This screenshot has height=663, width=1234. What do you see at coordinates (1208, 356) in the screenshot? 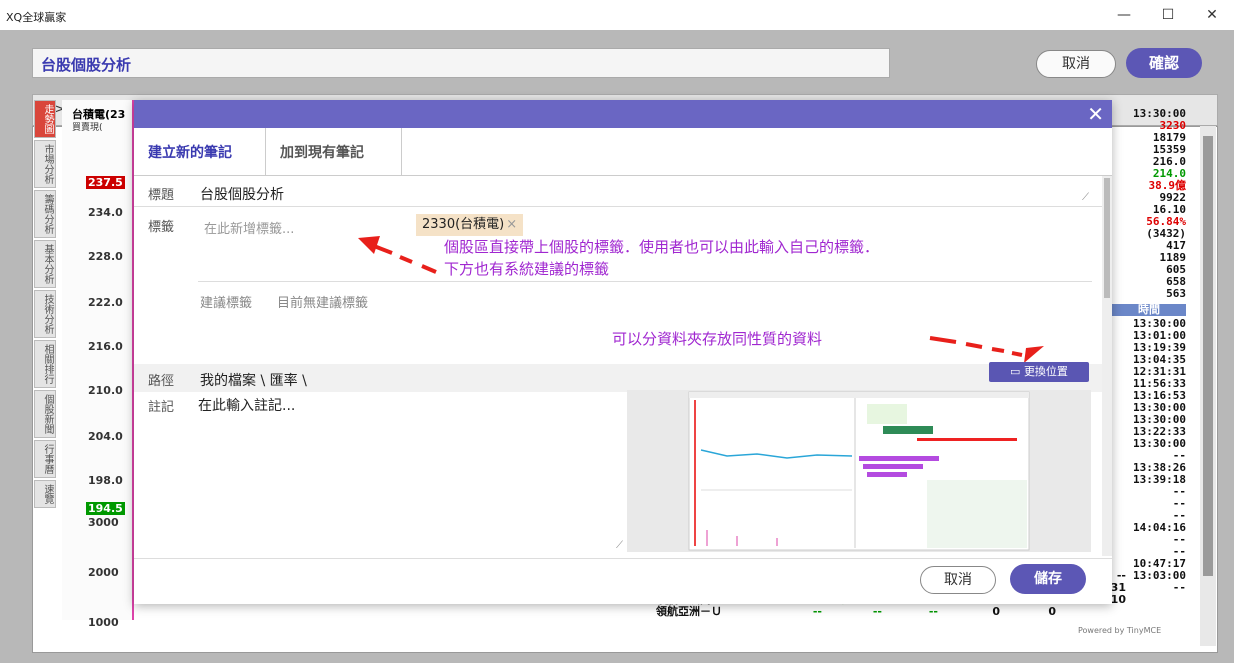
I see `scrollbar-thumb` at bounding box center [1208, 356].